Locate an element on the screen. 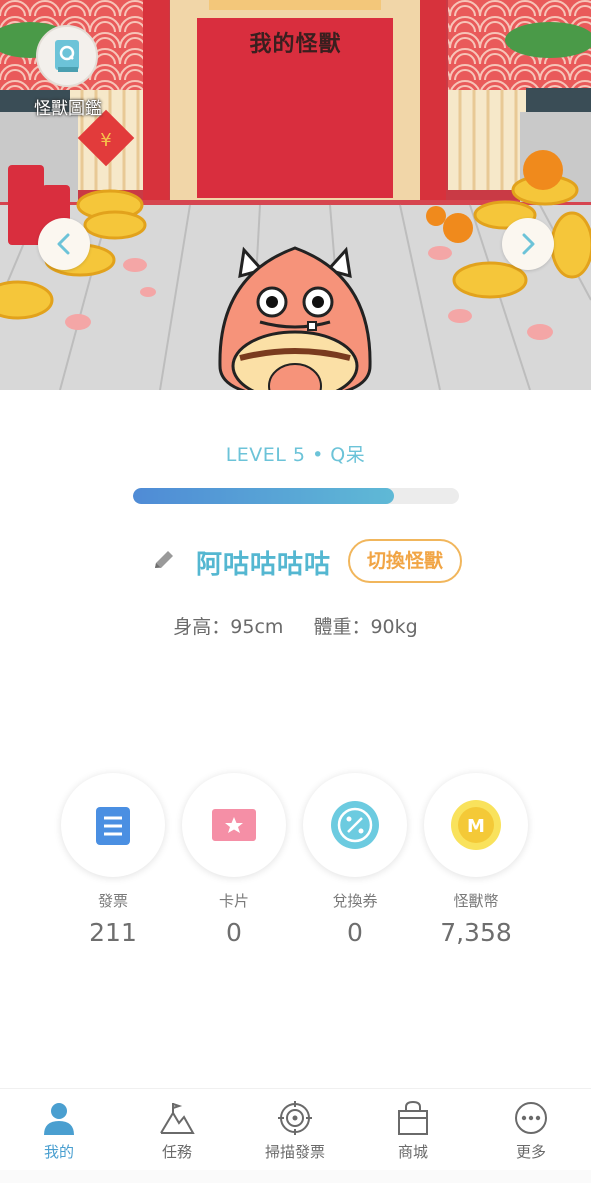 The height and width of the screenshot is (1184, 591). nav-label-scan: 掃描發票 is located at coordinates (294, 1152).